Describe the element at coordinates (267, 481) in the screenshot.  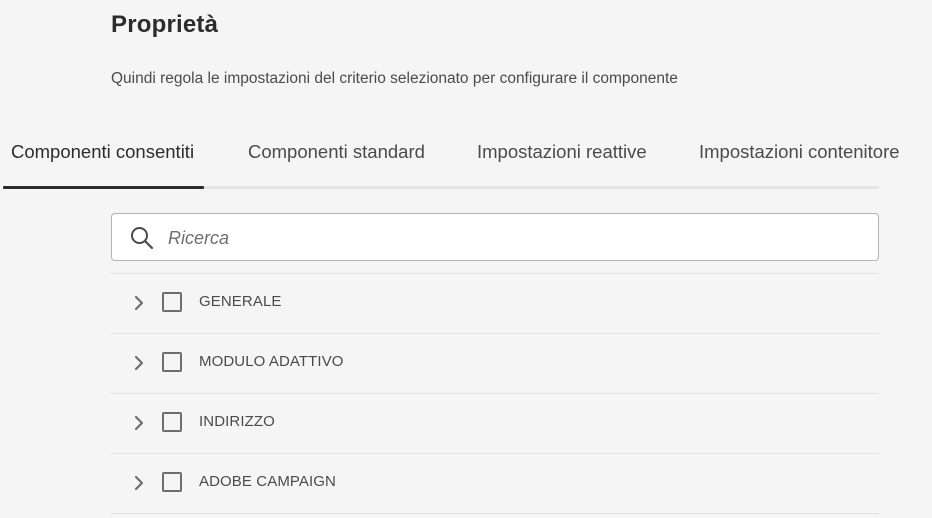
I see `tree-item-label: ADOBE CAMPAIGN` at that location.